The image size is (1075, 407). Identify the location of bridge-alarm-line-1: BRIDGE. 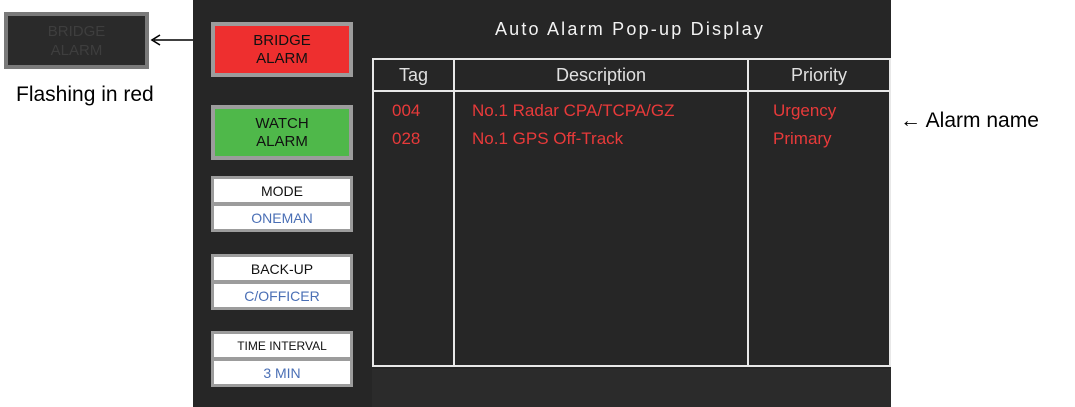
(282, 40).